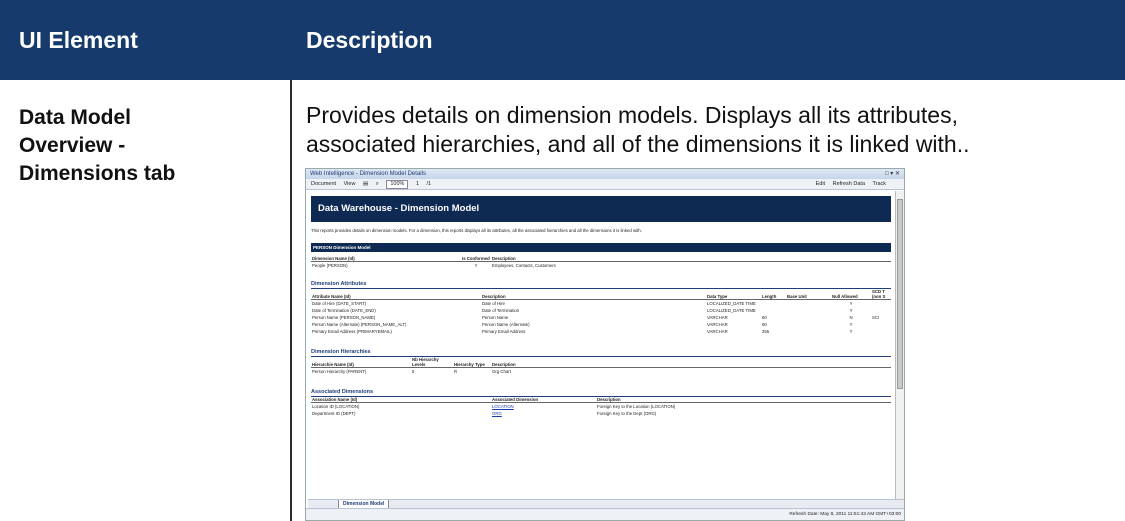 This screenshot has height=521, width=1125. Describe the element at coordinates (334, 413) in the screenshot. I see `cell: Department ID (DEPT)` at that location.